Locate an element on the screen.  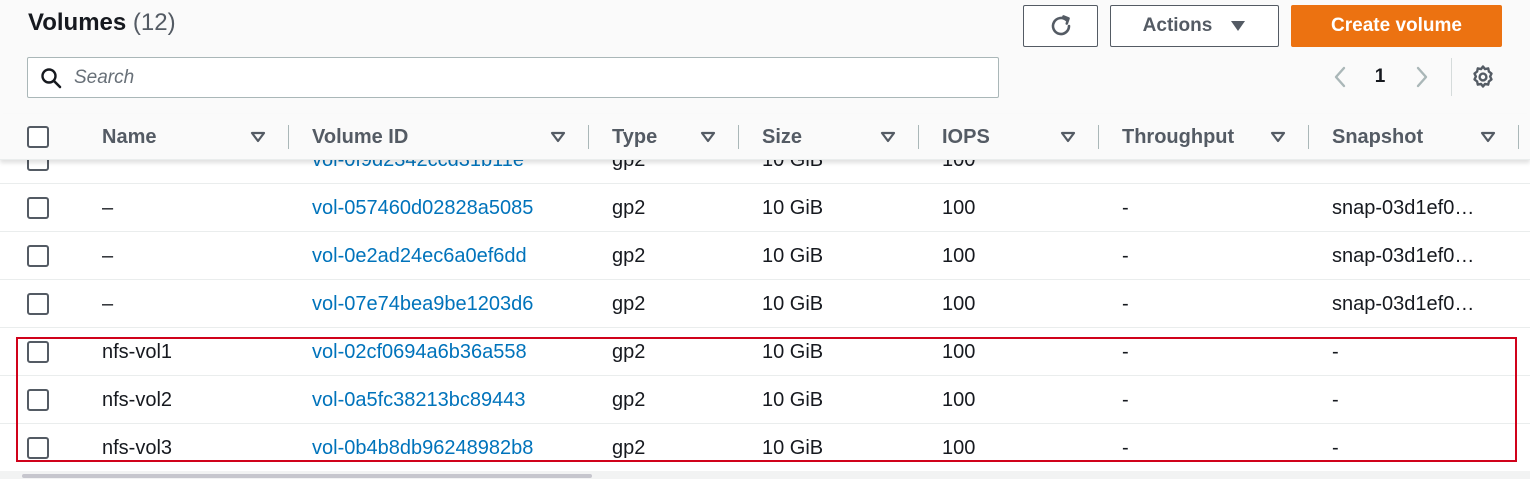
column-header-snapshot: Snapshot is located at coordinates (1422, 137).